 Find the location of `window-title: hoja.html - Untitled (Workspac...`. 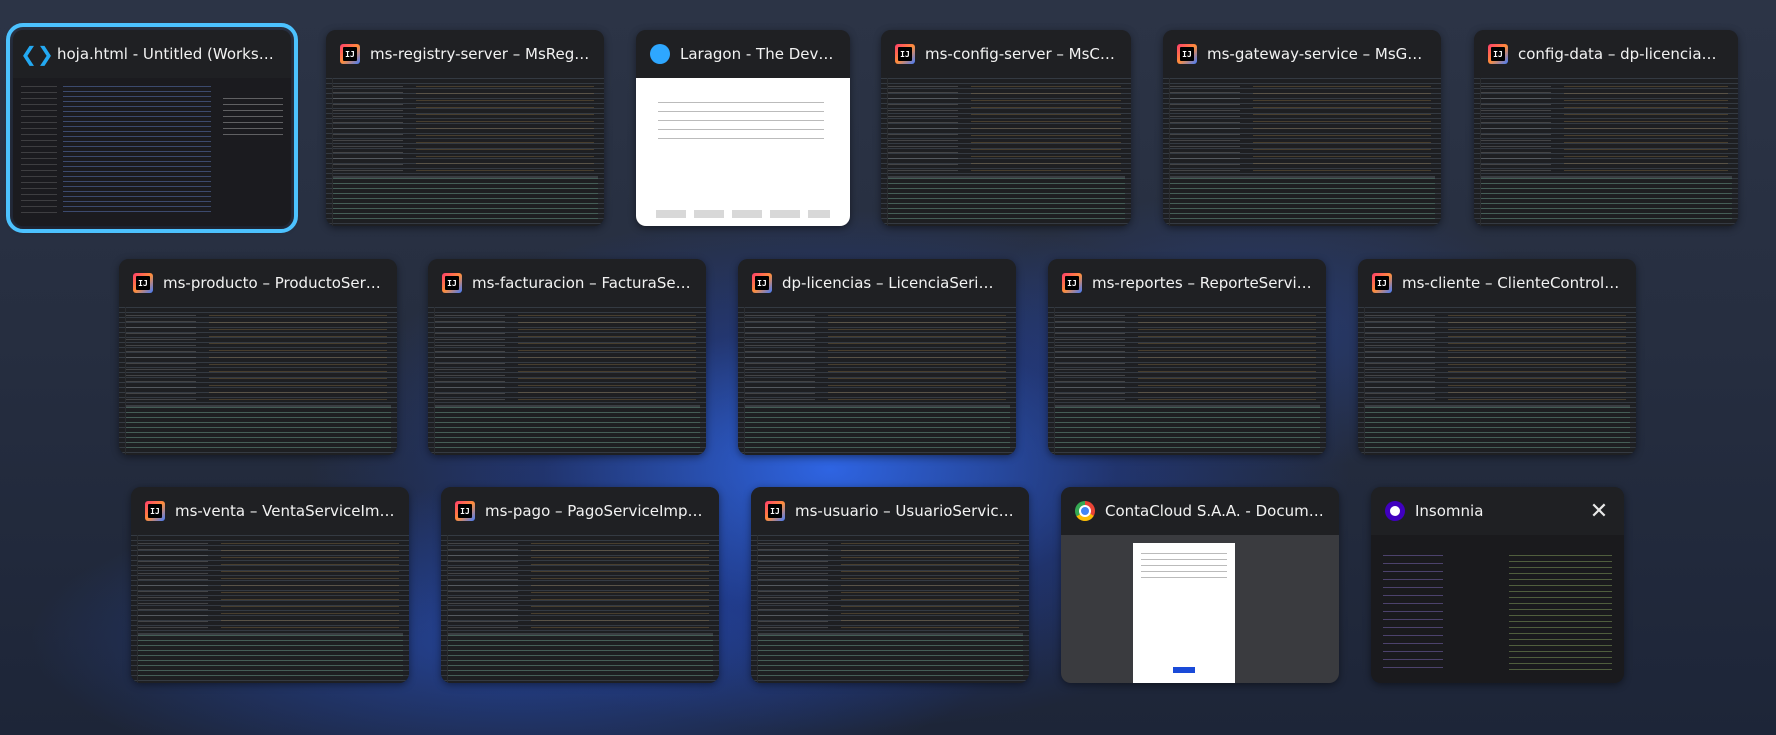

window-title: hoja.html - Untitled (Workspac... is located at coordinates (167, 54).